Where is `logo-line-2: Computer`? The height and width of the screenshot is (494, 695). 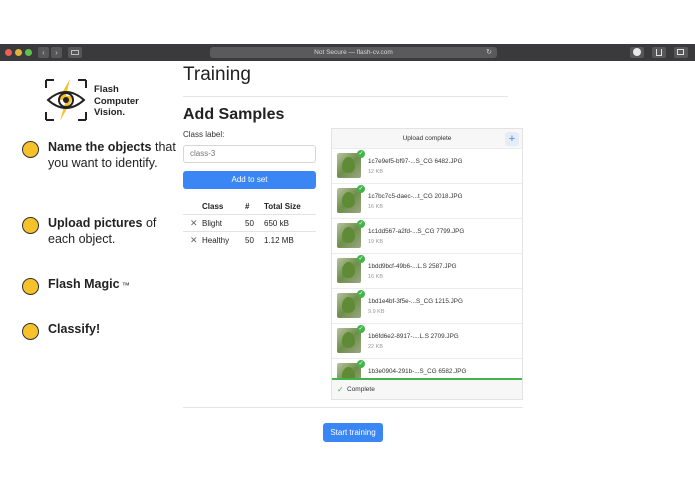
logo-line-2: Computer is located at coordinates (116, 101).